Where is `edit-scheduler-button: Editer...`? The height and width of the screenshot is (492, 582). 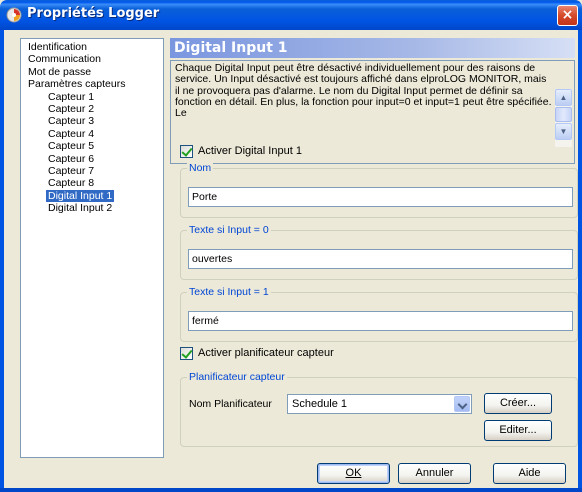
edit-scheduler-button: Editer... is located at coordinates (518, 430).